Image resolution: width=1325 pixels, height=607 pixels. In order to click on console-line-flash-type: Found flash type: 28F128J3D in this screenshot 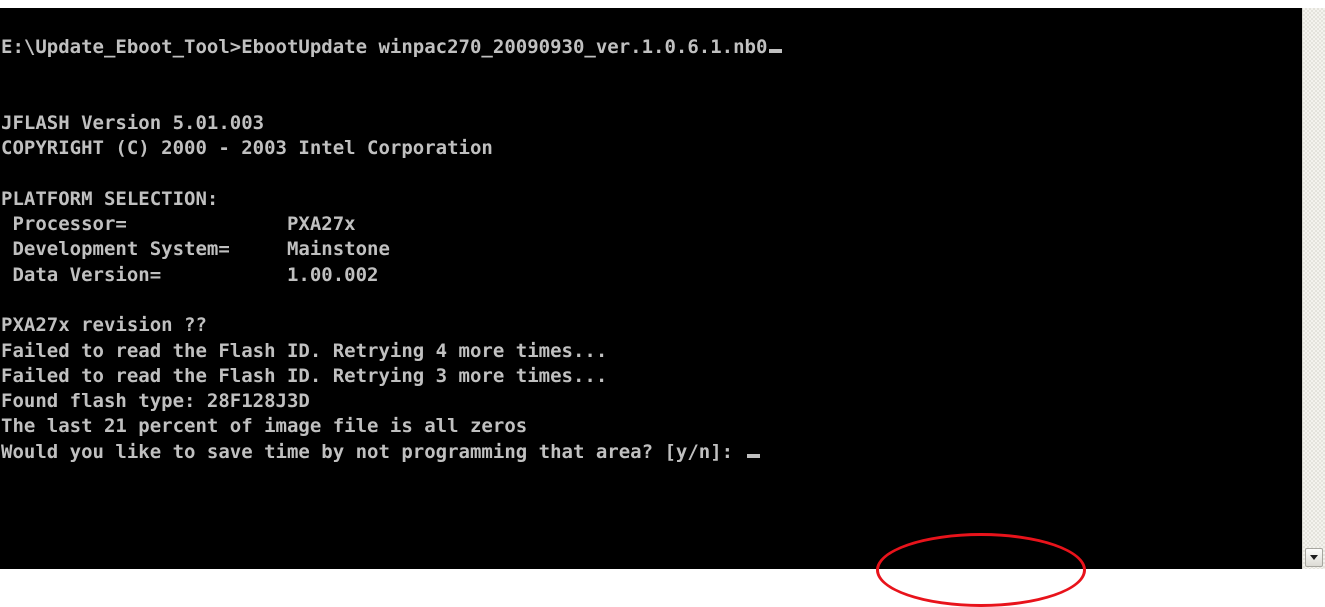, I will do `click(155, 401)`.